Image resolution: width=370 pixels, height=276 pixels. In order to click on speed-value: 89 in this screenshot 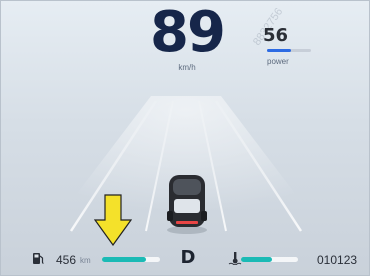, I will do `click(188, 32)`.